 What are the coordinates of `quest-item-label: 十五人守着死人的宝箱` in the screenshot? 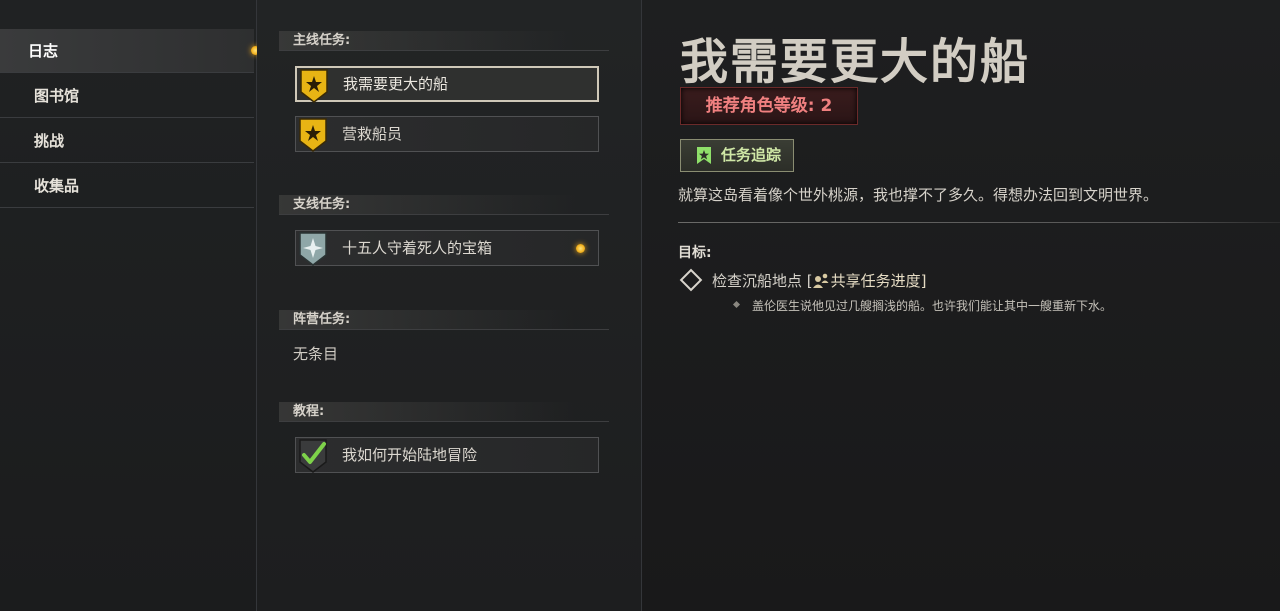 It's located at (417, 248).